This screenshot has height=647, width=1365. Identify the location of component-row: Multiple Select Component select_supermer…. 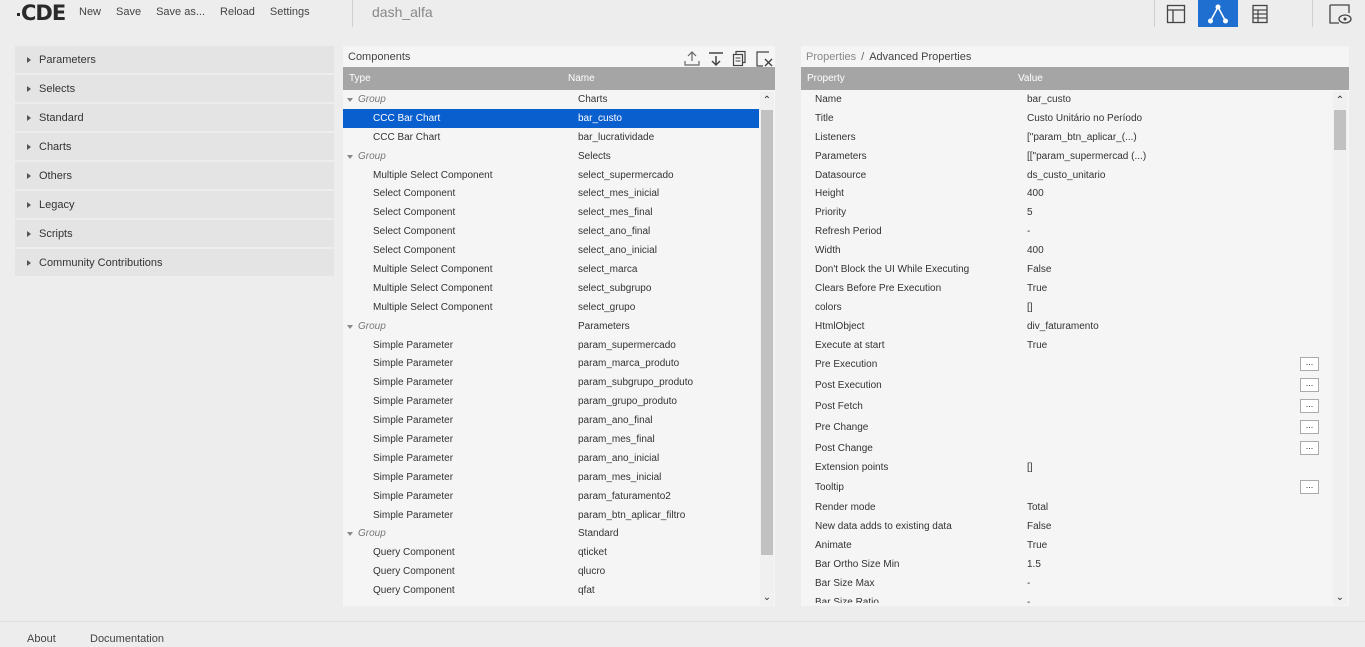
(551, 175).